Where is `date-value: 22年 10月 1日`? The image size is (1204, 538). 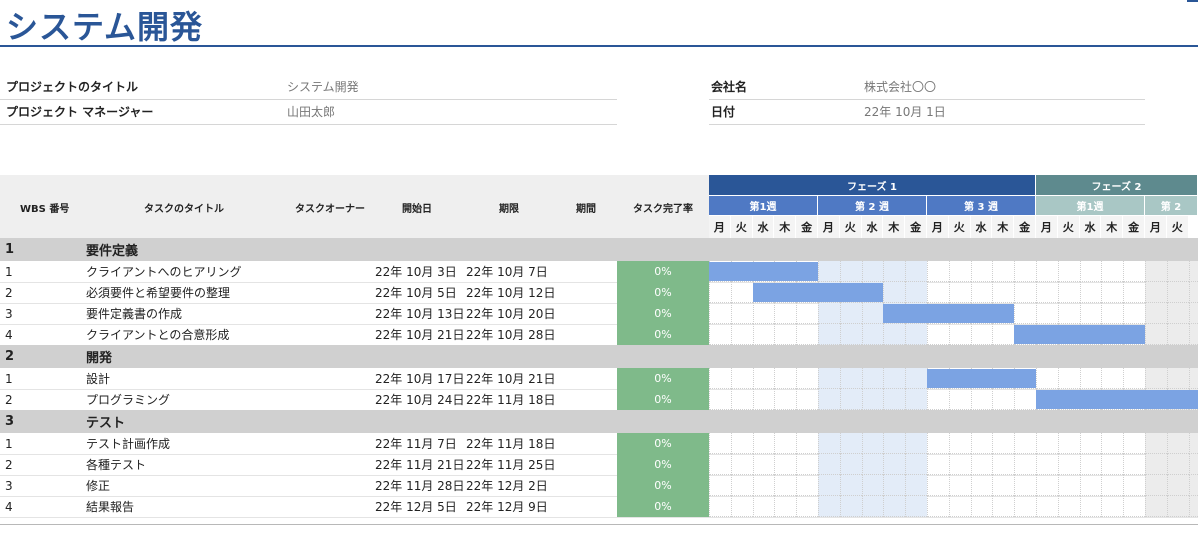 date-value: 22年 10月 1日 is located at coordinates (905, 111).